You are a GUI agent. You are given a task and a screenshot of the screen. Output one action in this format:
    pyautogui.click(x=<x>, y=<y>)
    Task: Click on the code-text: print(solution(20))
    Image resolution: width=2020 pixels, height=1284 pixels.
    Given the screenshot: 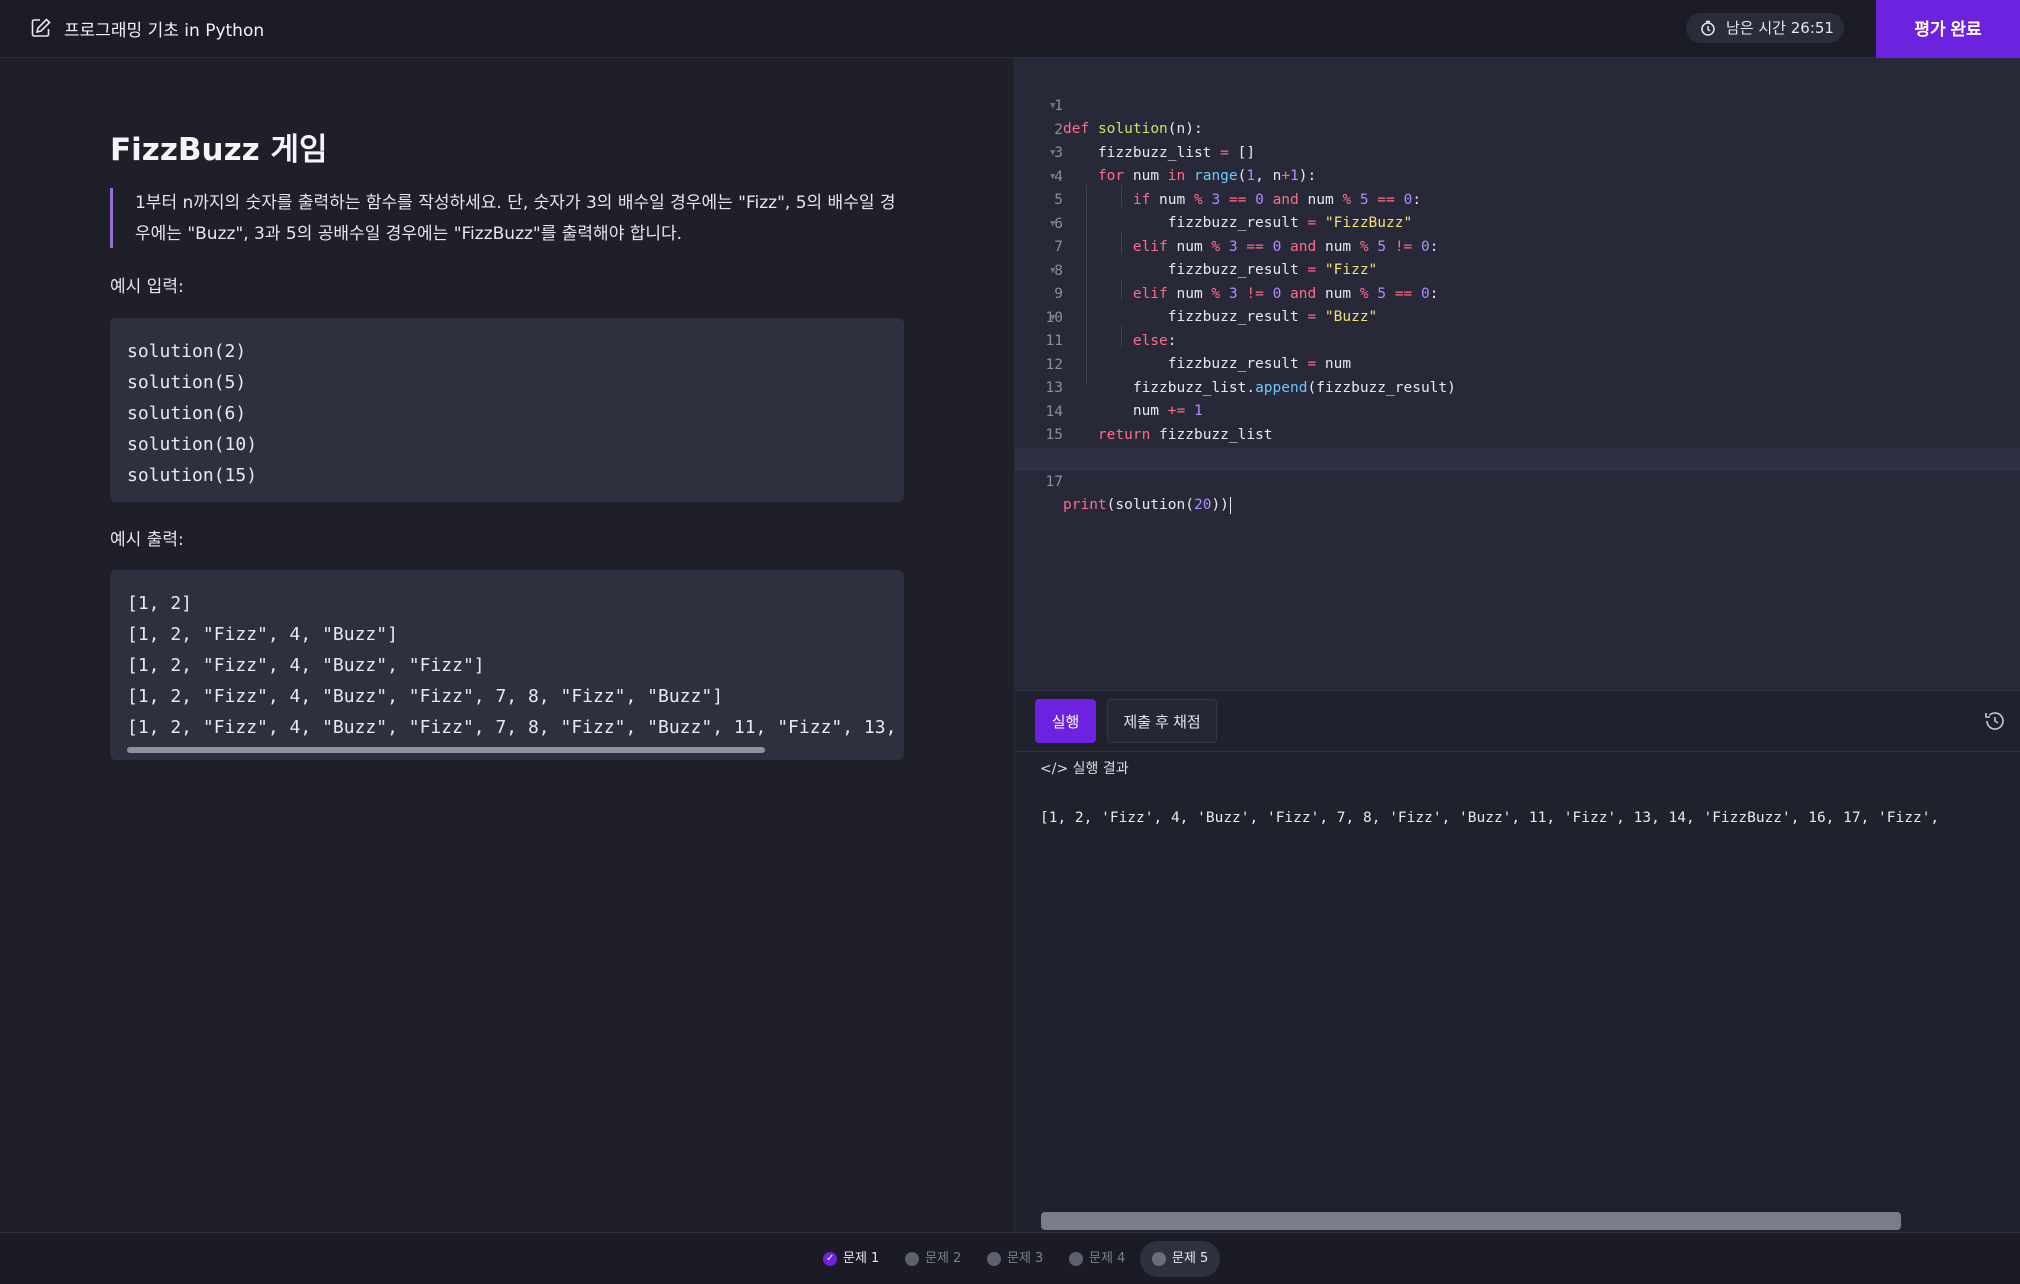 What is the action you would take?
    pyautogui.click(x=1147, y=505)
    